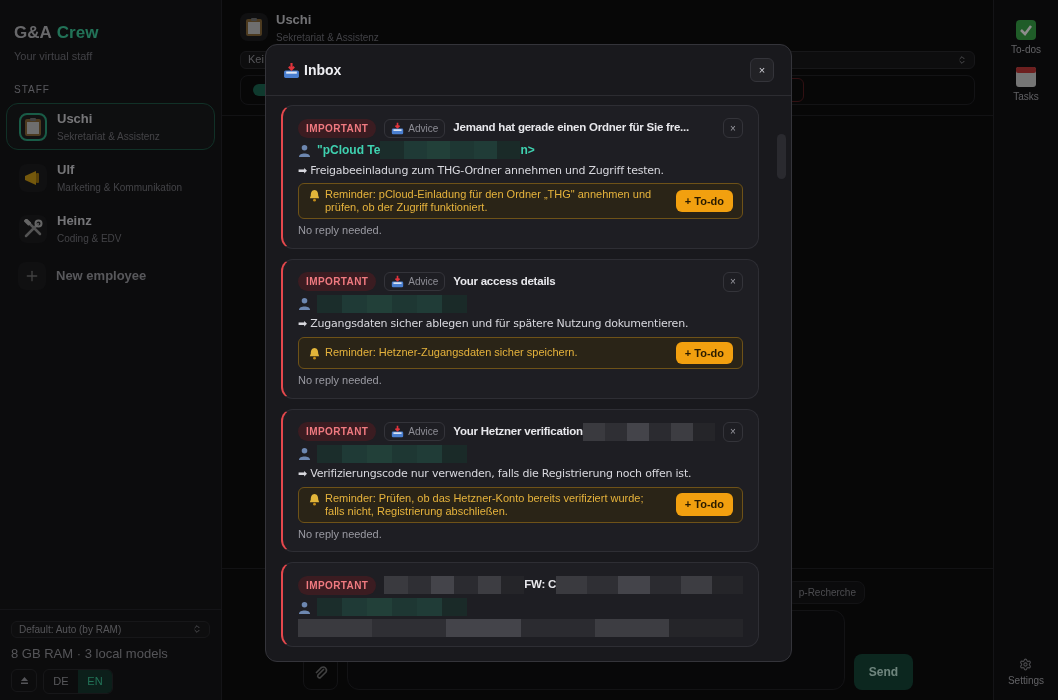 Image resolution: width=1058 pixels, height=700 pixels. Describe the element at coordinates (1026, 673) in the screenshot. I see `settings-item: Settings` at that location.